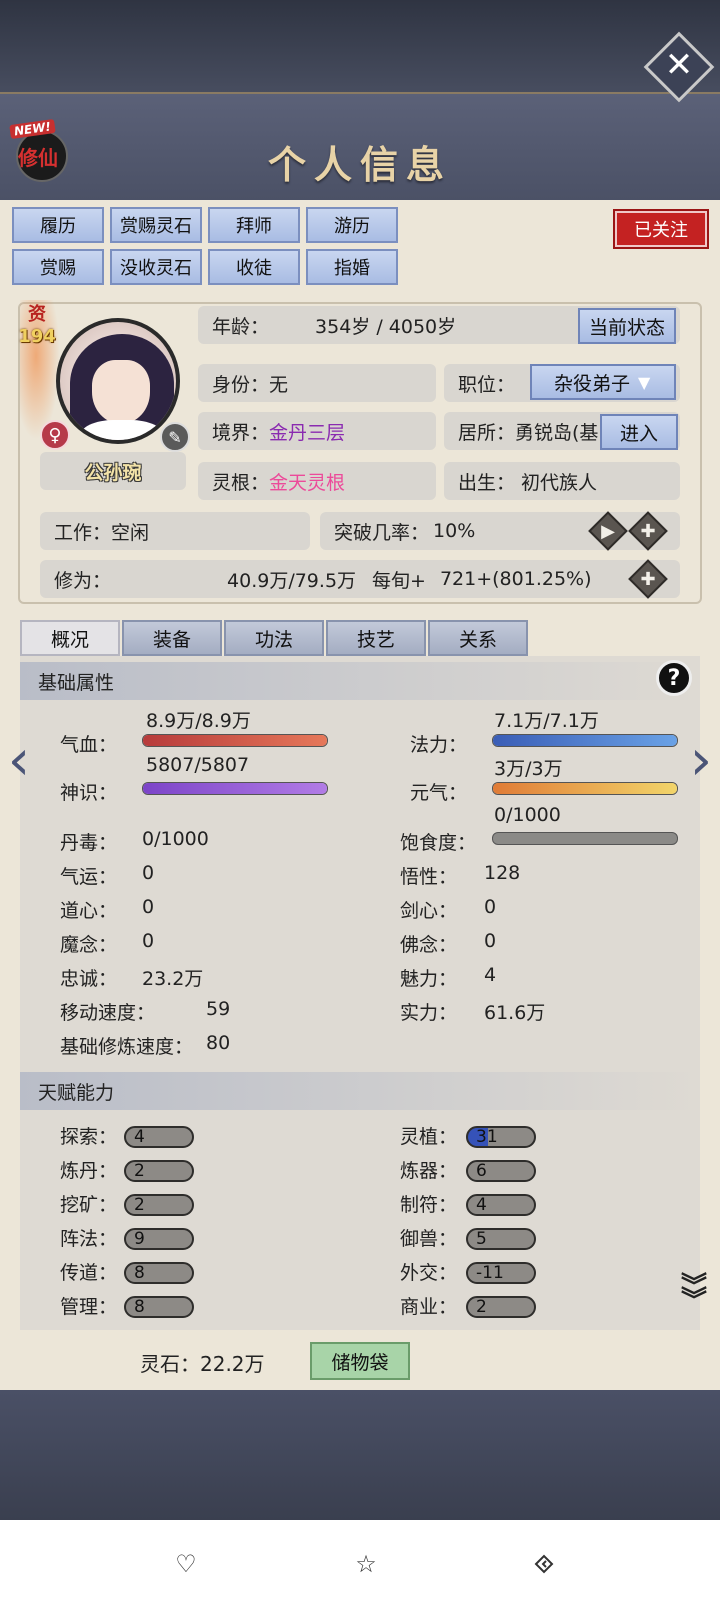  I want to click on work-value: 空闲, so click(130, 532).